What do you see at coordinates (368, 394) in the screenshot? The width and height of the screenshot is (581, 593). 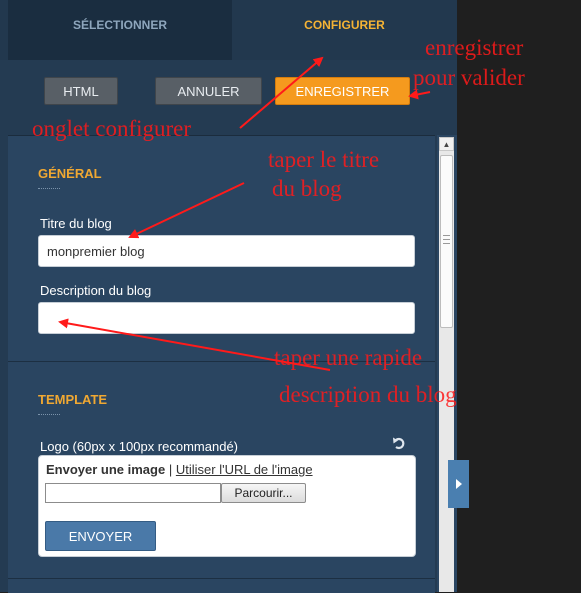 I see `annotation-desc-2: description du blog` at bounding box center [368, 394].